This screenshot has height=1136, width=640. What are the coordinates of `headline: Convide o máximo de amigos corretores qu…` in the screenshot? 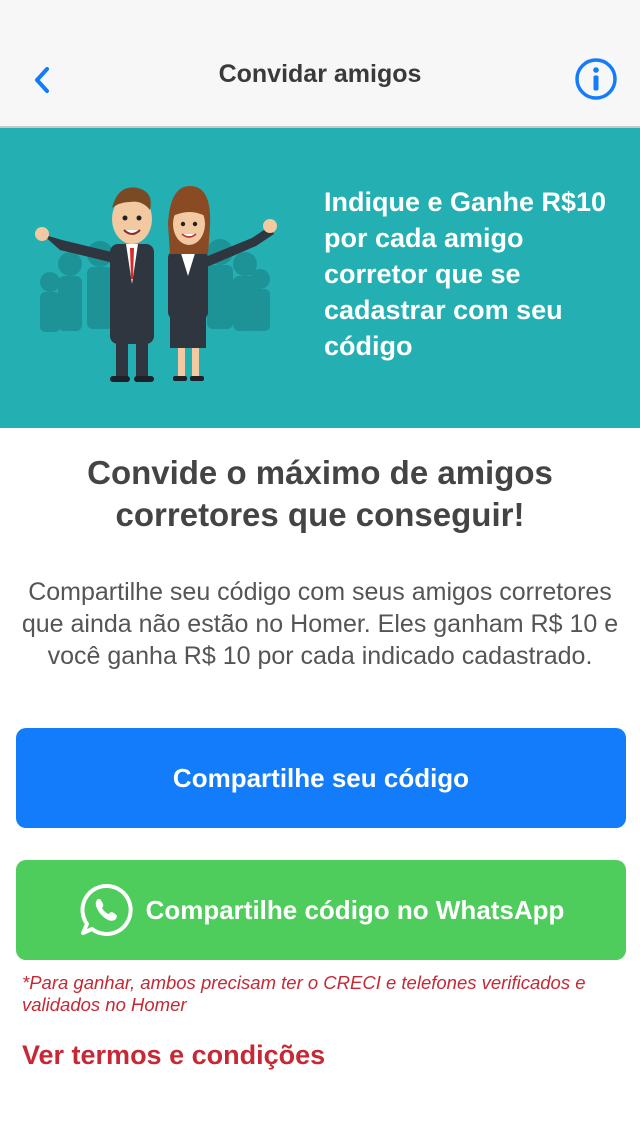 It's located at (320, 494).